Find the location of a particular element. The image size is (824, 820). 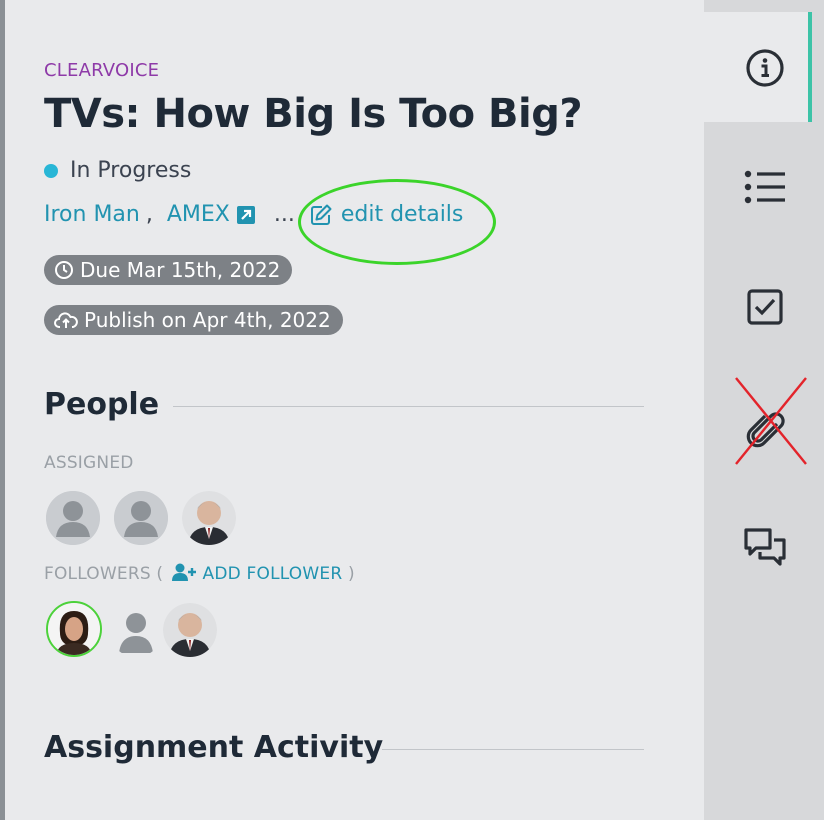

sidebar-active-indicator is located at coordinates (810, 67).